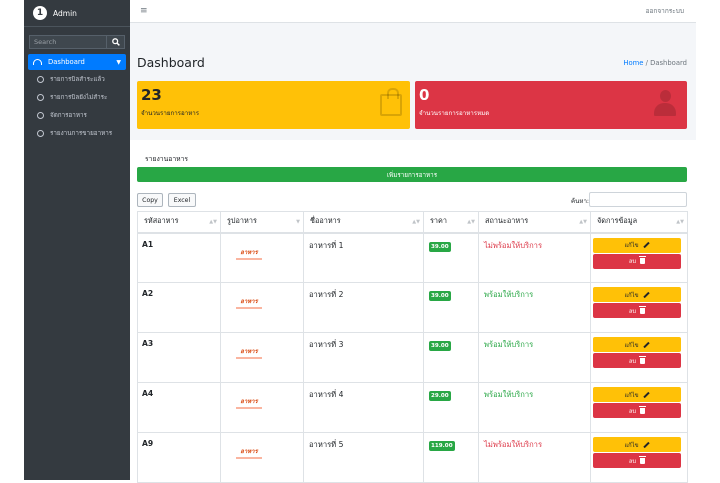 The image size is (720, 483). I want to click on column-header-image: รูปอาหาร ▼, so click(262, 222).